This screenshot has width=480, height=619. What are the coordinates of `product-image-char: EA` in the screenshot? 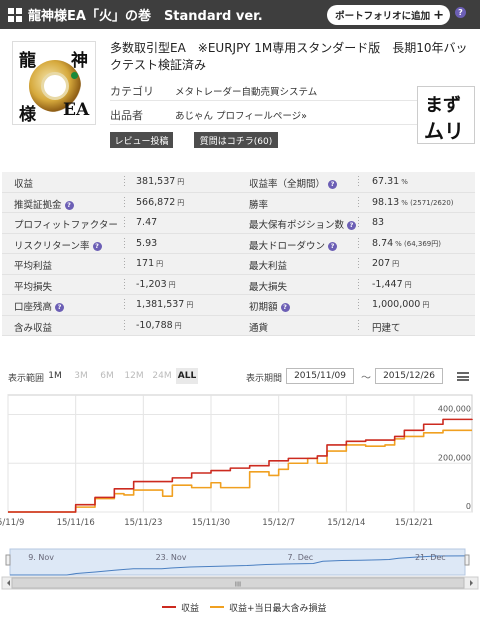 It's located at (76, 110).